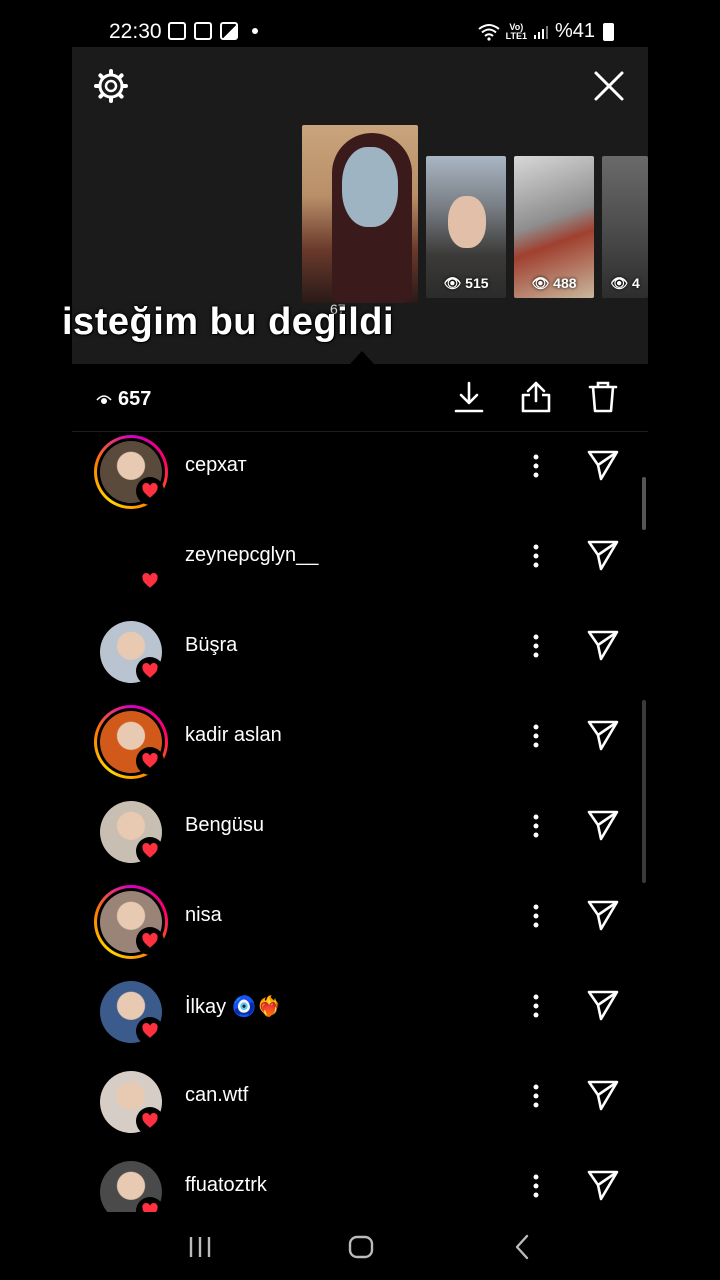 This screenshot has height=1280, width=720. What do you see at coordinates (554, 227) in the screenshot?
I see `story-thumbnail: 👁 488` at bounding box center [554, 227].